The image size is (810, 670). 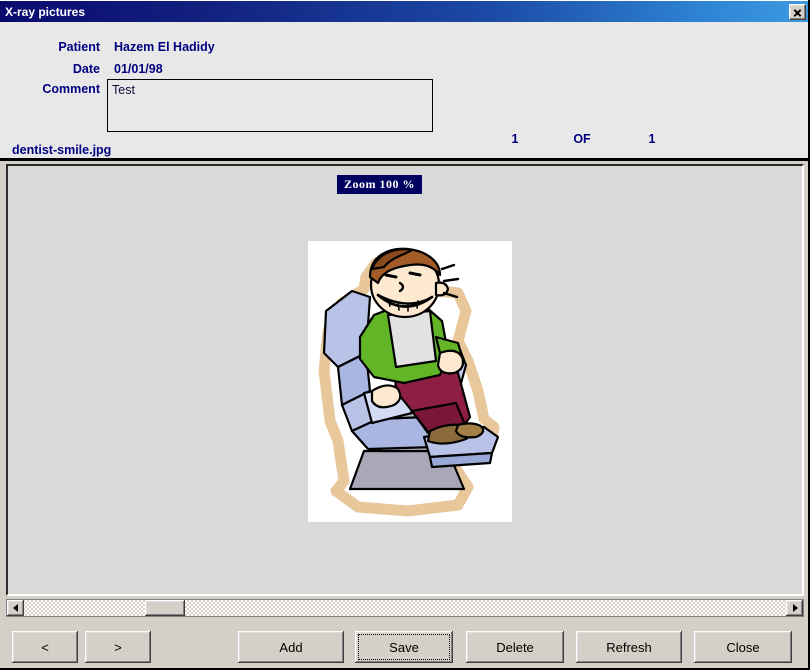 I want to click on page-of-separator: OF, so click(x=582, y=139).